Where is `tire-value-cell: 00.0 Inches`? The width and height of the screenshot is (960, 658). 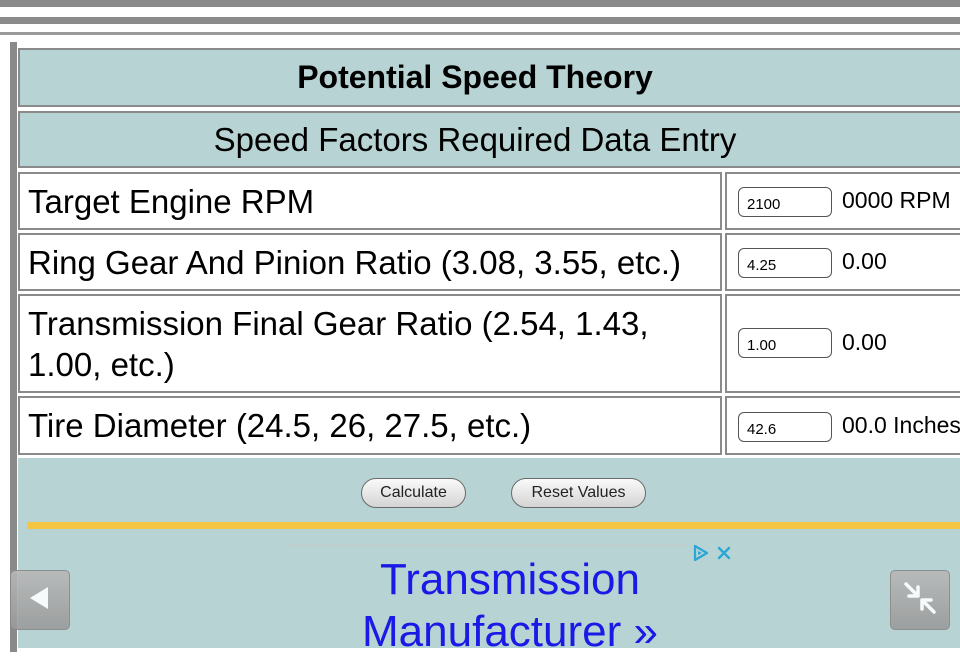
tire-value-cell: 00.0 Inches is located at coordinates (842, 425).